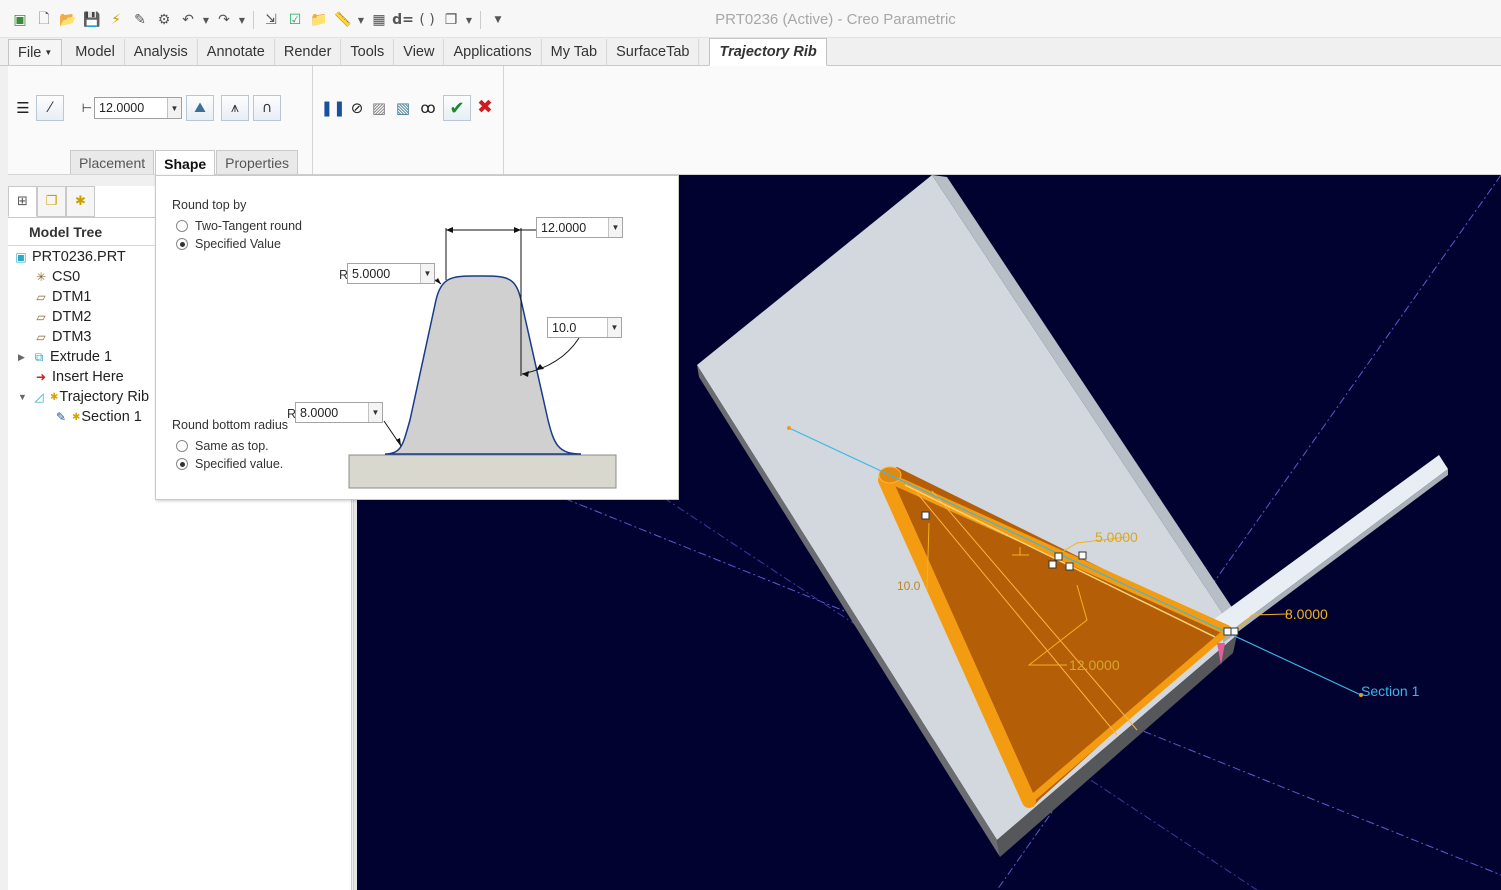  I want to click on tree-item-dtm1: ▱ DTM1, so click(61, 297).